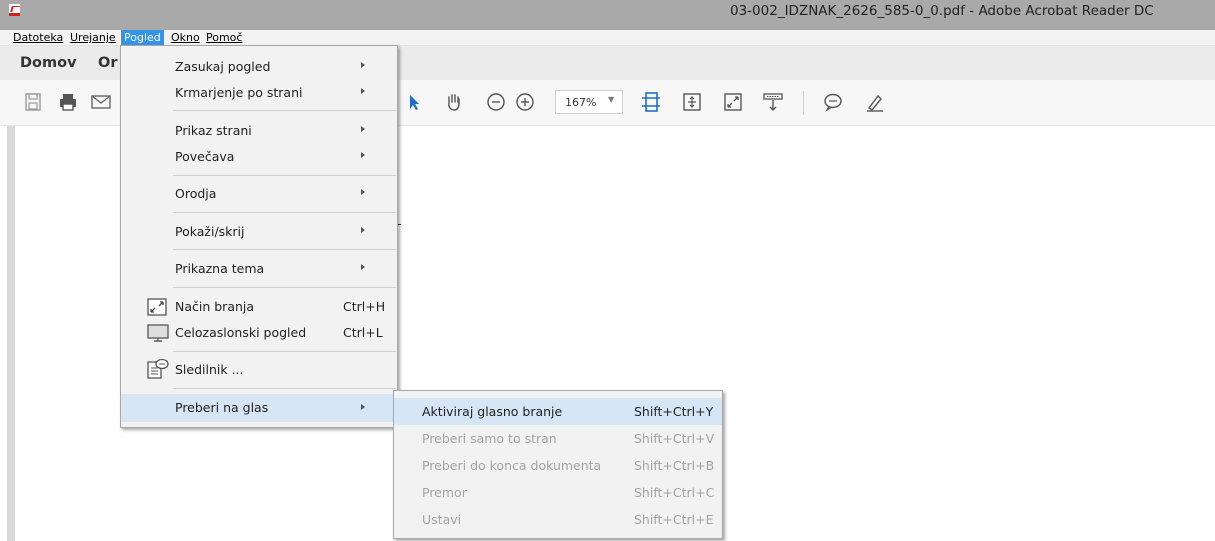 The image size is (1215, 541). What do you see at coordinates (224, 38) in the screenshot?
I see `menu-pomoc: Pomoč` at bounding box center [224, 38].